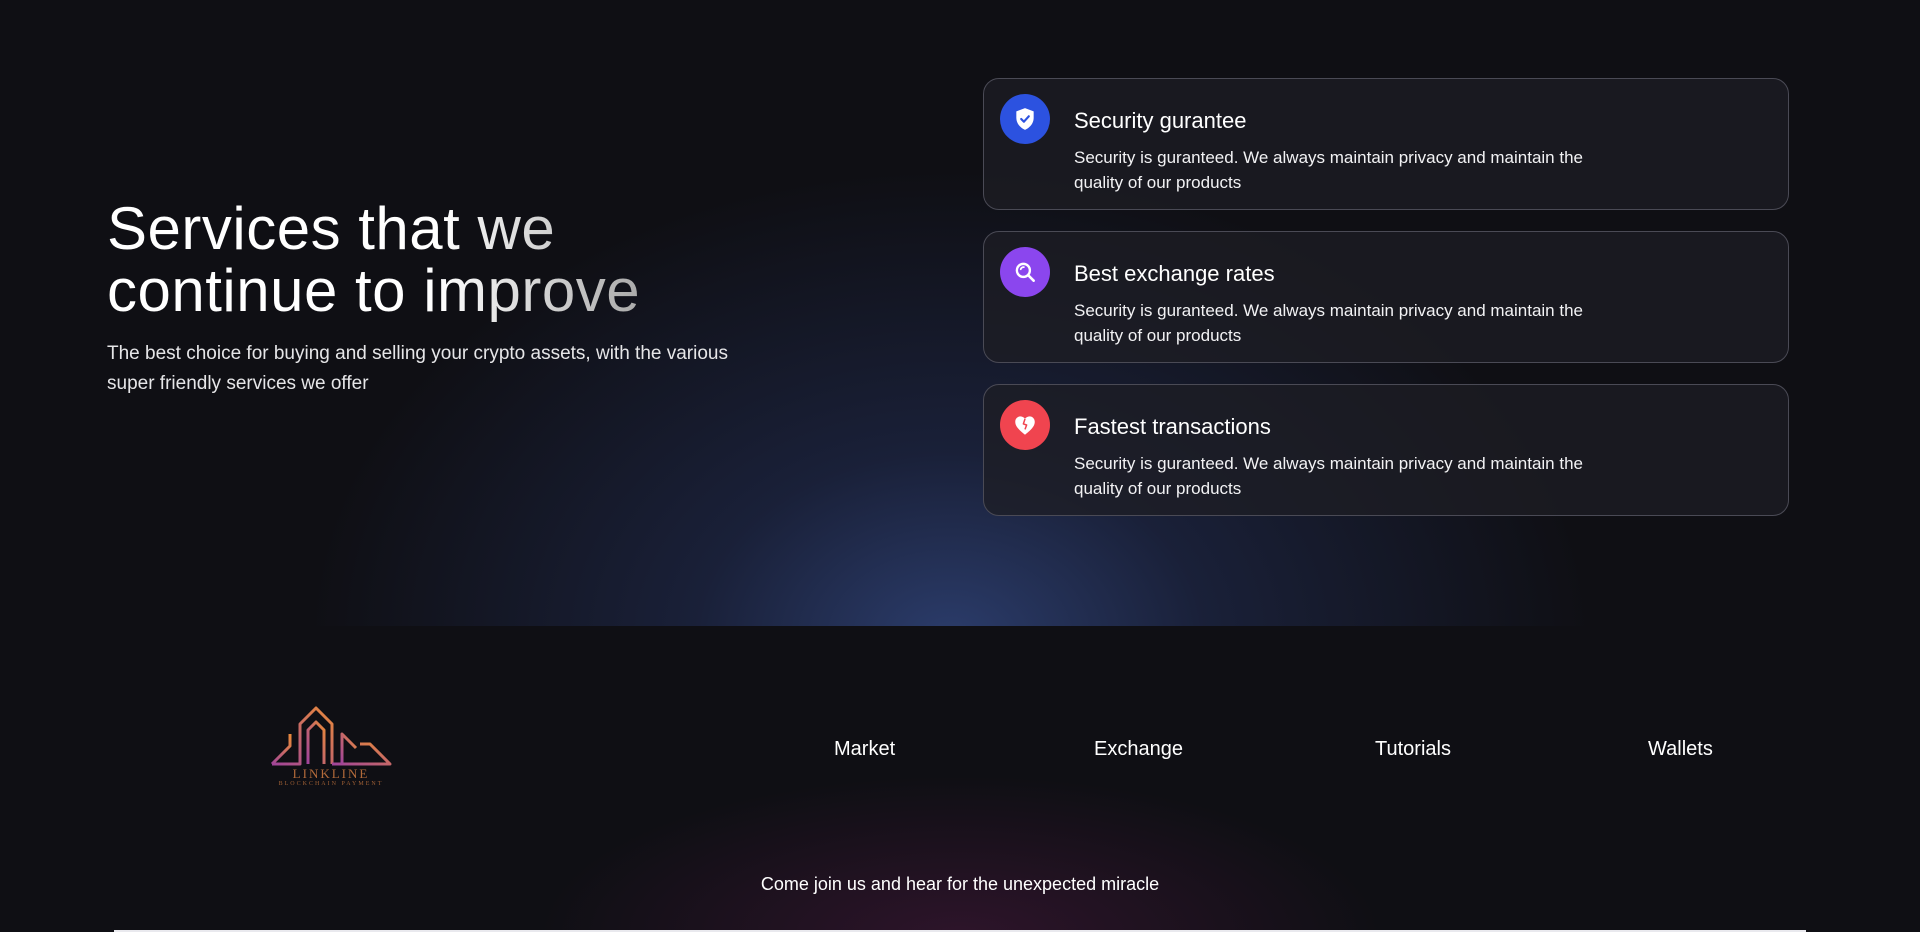 Image resolution: width=1920 pixels, height=932 pixels. I want to click on logo-tagline: BLOCKCHAIN PAYMENT, so click(331, 784).